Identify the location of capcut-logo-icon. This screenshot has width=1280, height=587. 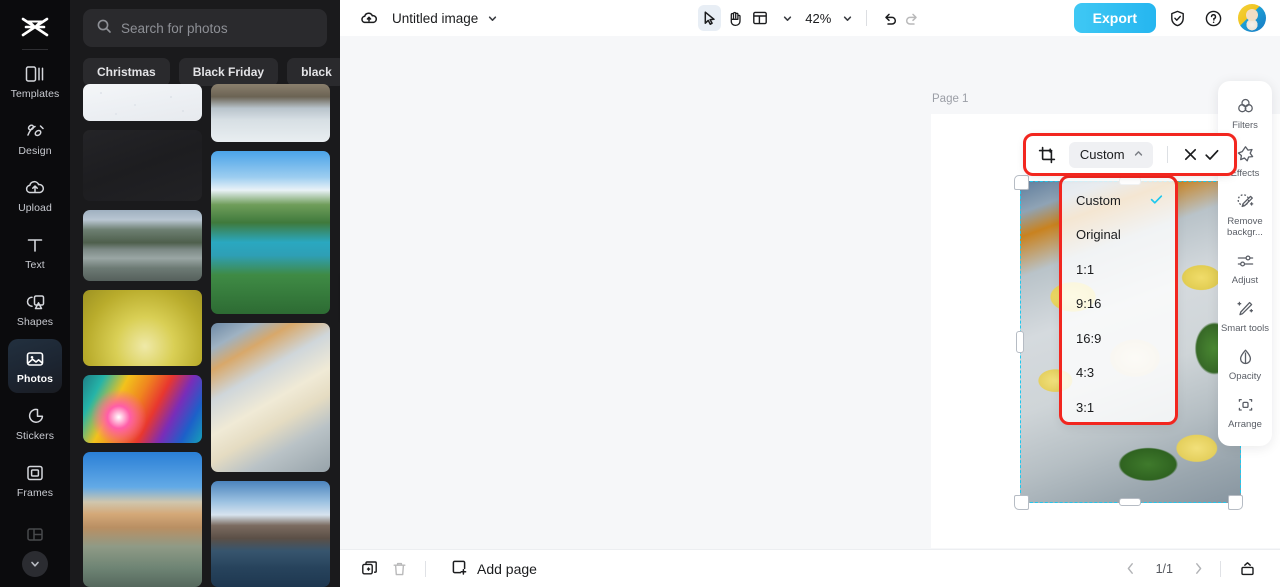
(35, 27).